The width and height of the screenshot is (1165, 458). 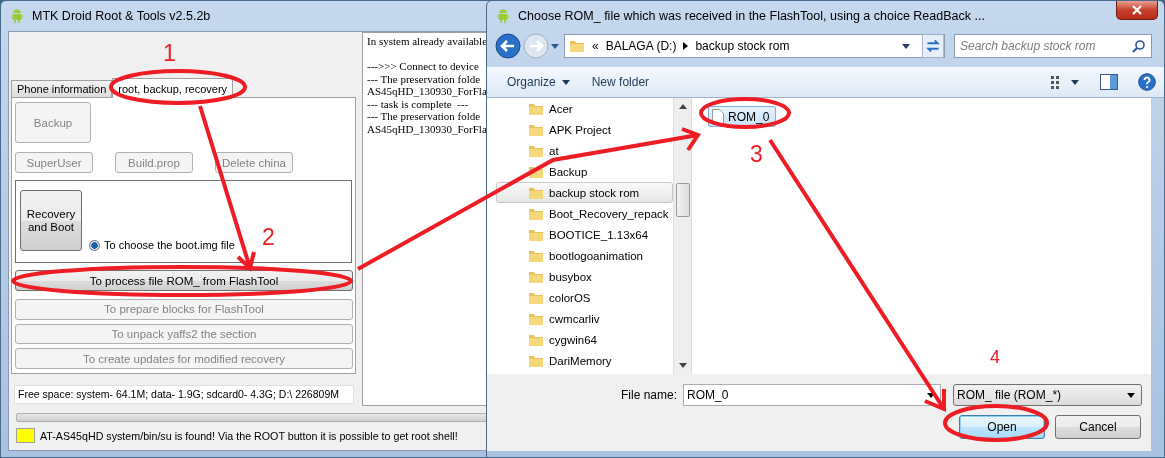 I want to click on folder-item: Boot_Recovery_repack, so click(x=584, y=213).